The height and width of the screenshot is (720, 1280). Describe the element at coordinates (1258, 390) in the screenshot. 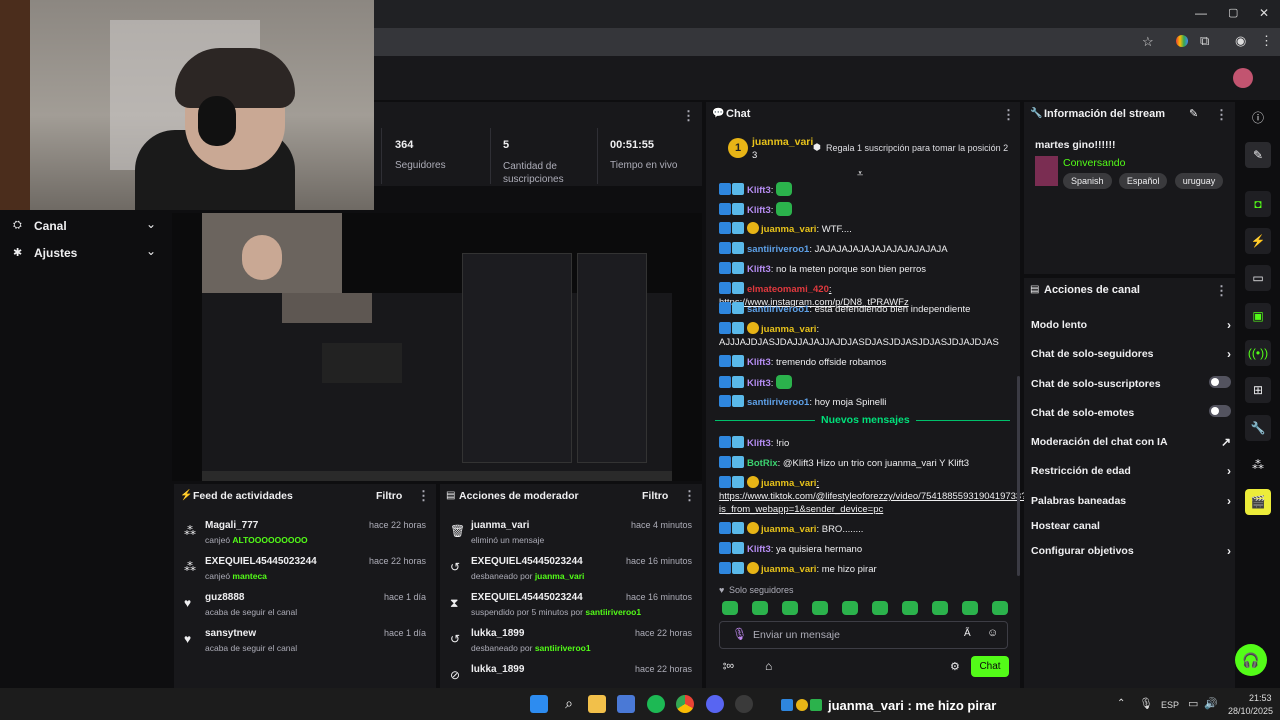

I see `layout-icon: ⊞` at that location.